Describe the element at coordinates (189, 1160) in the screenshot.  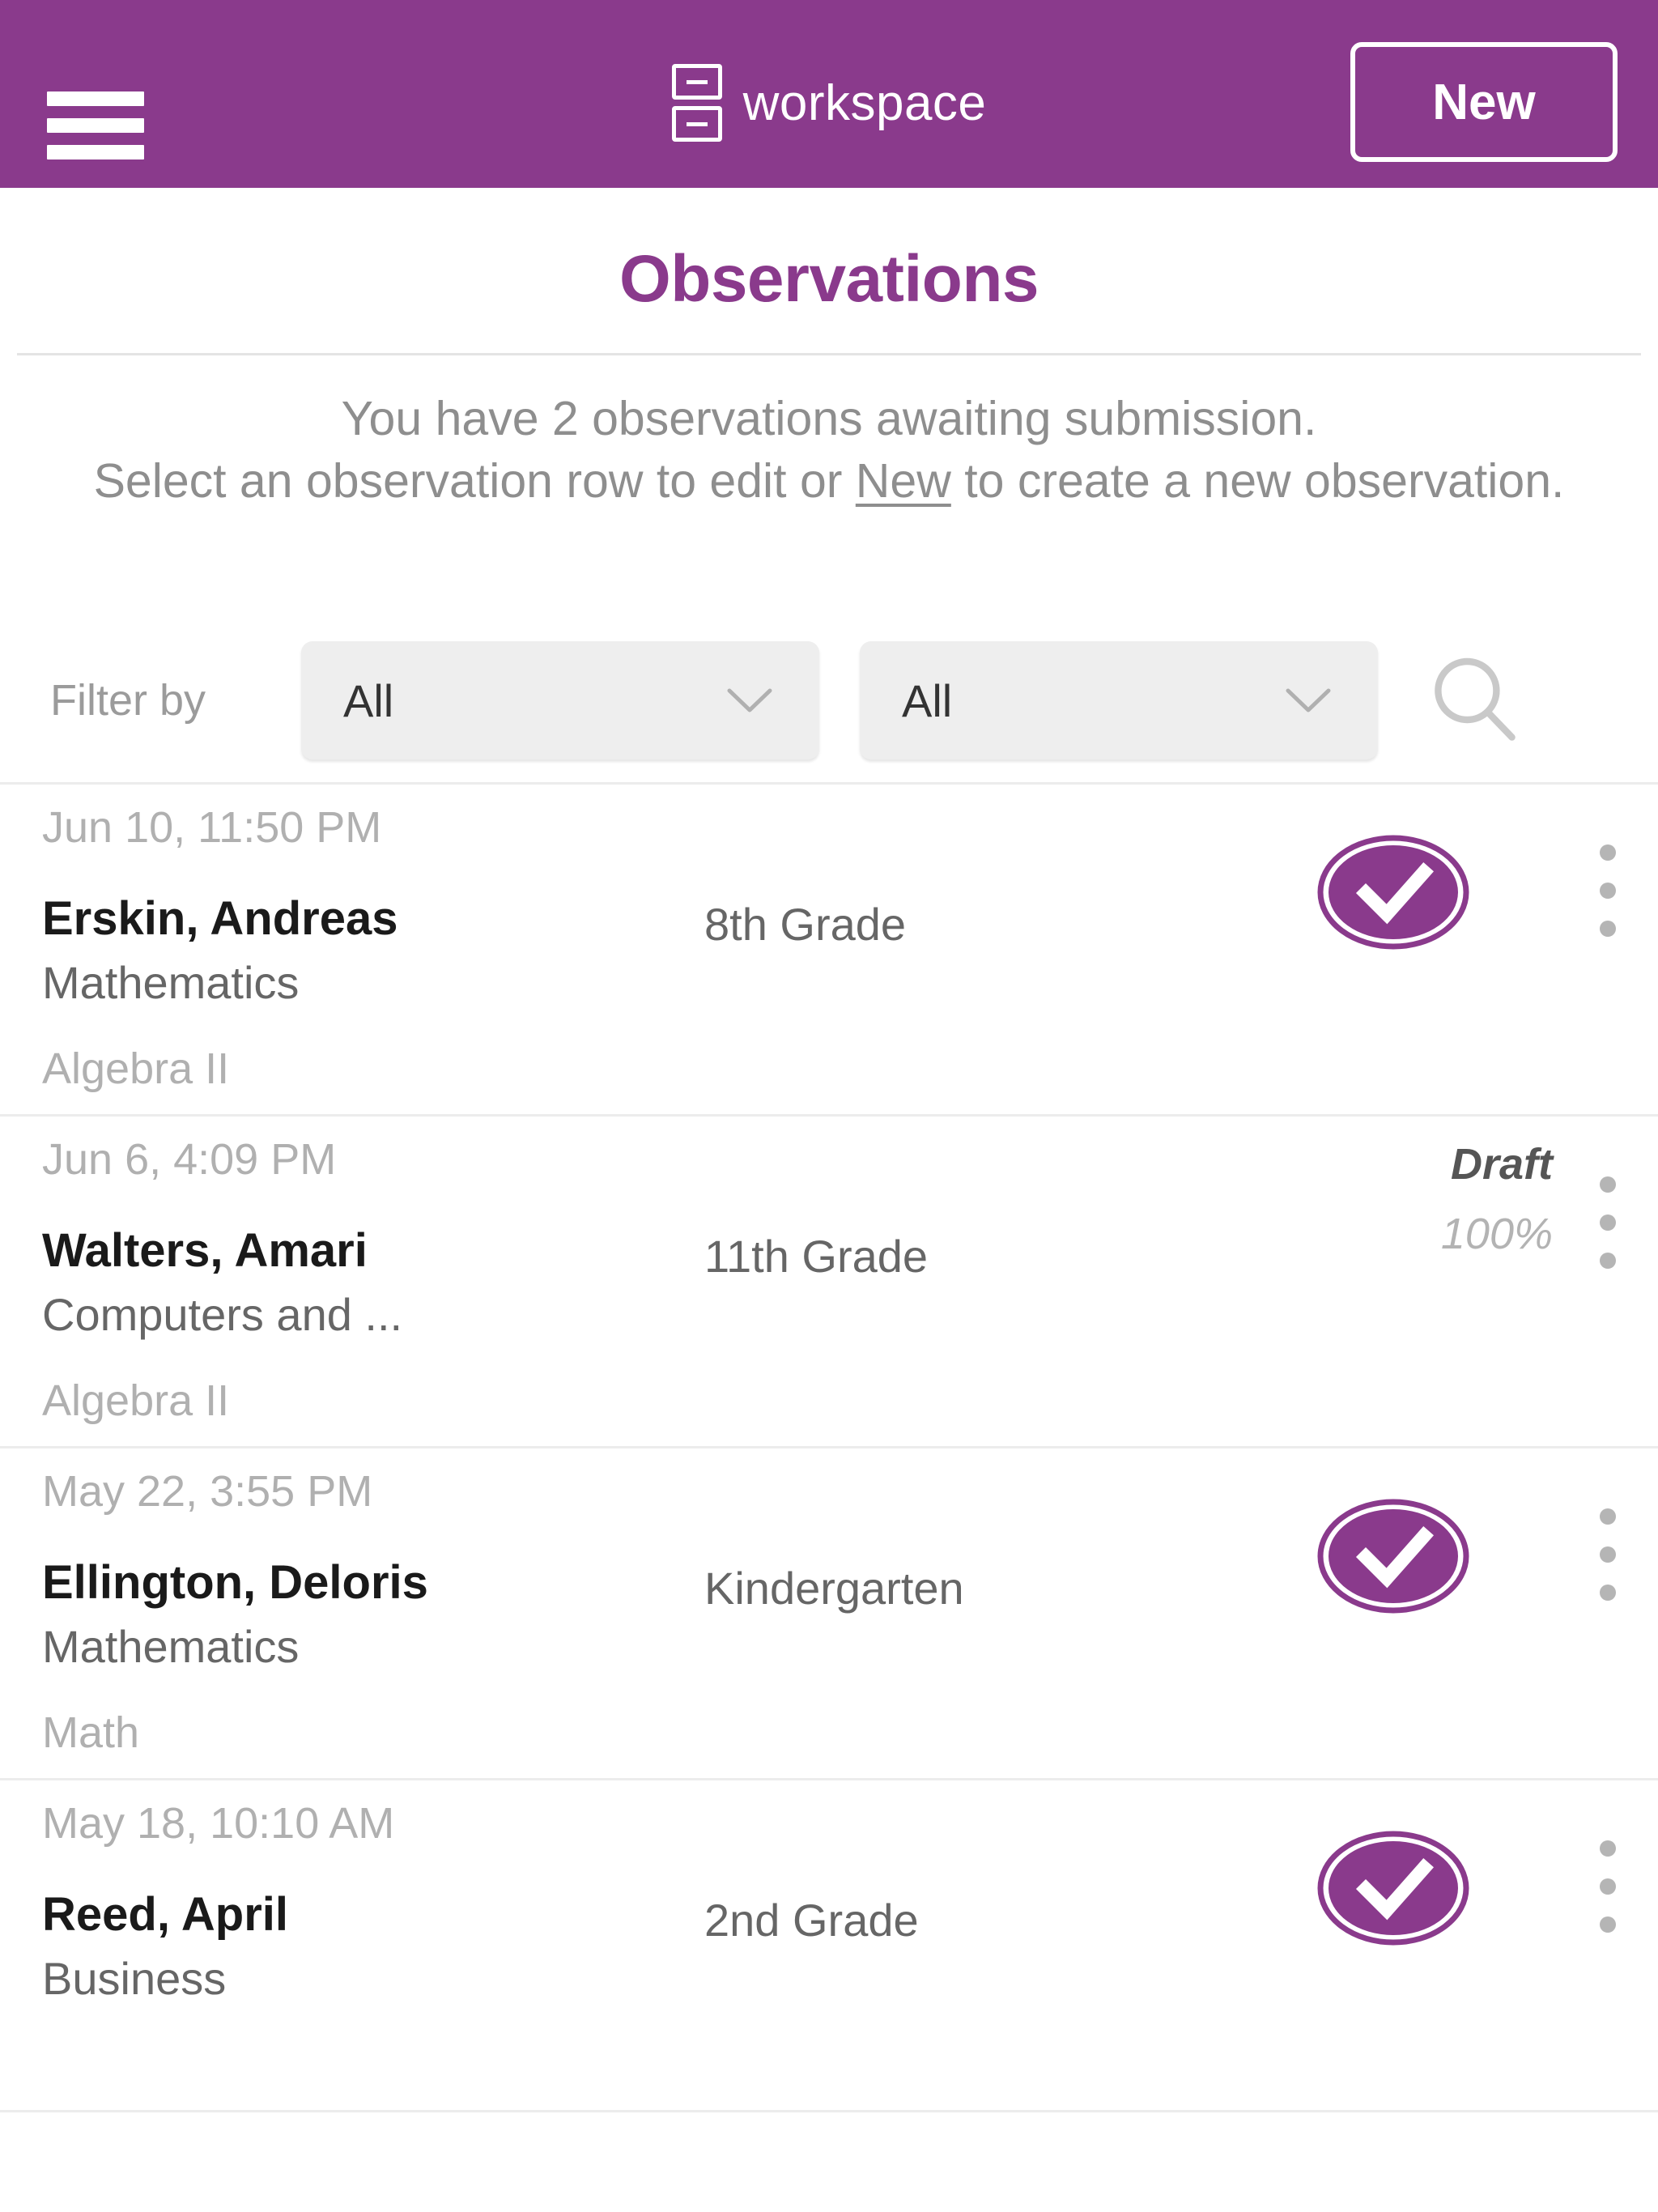
I see `row-date: Jun 6, 4:09 PM` at that location.